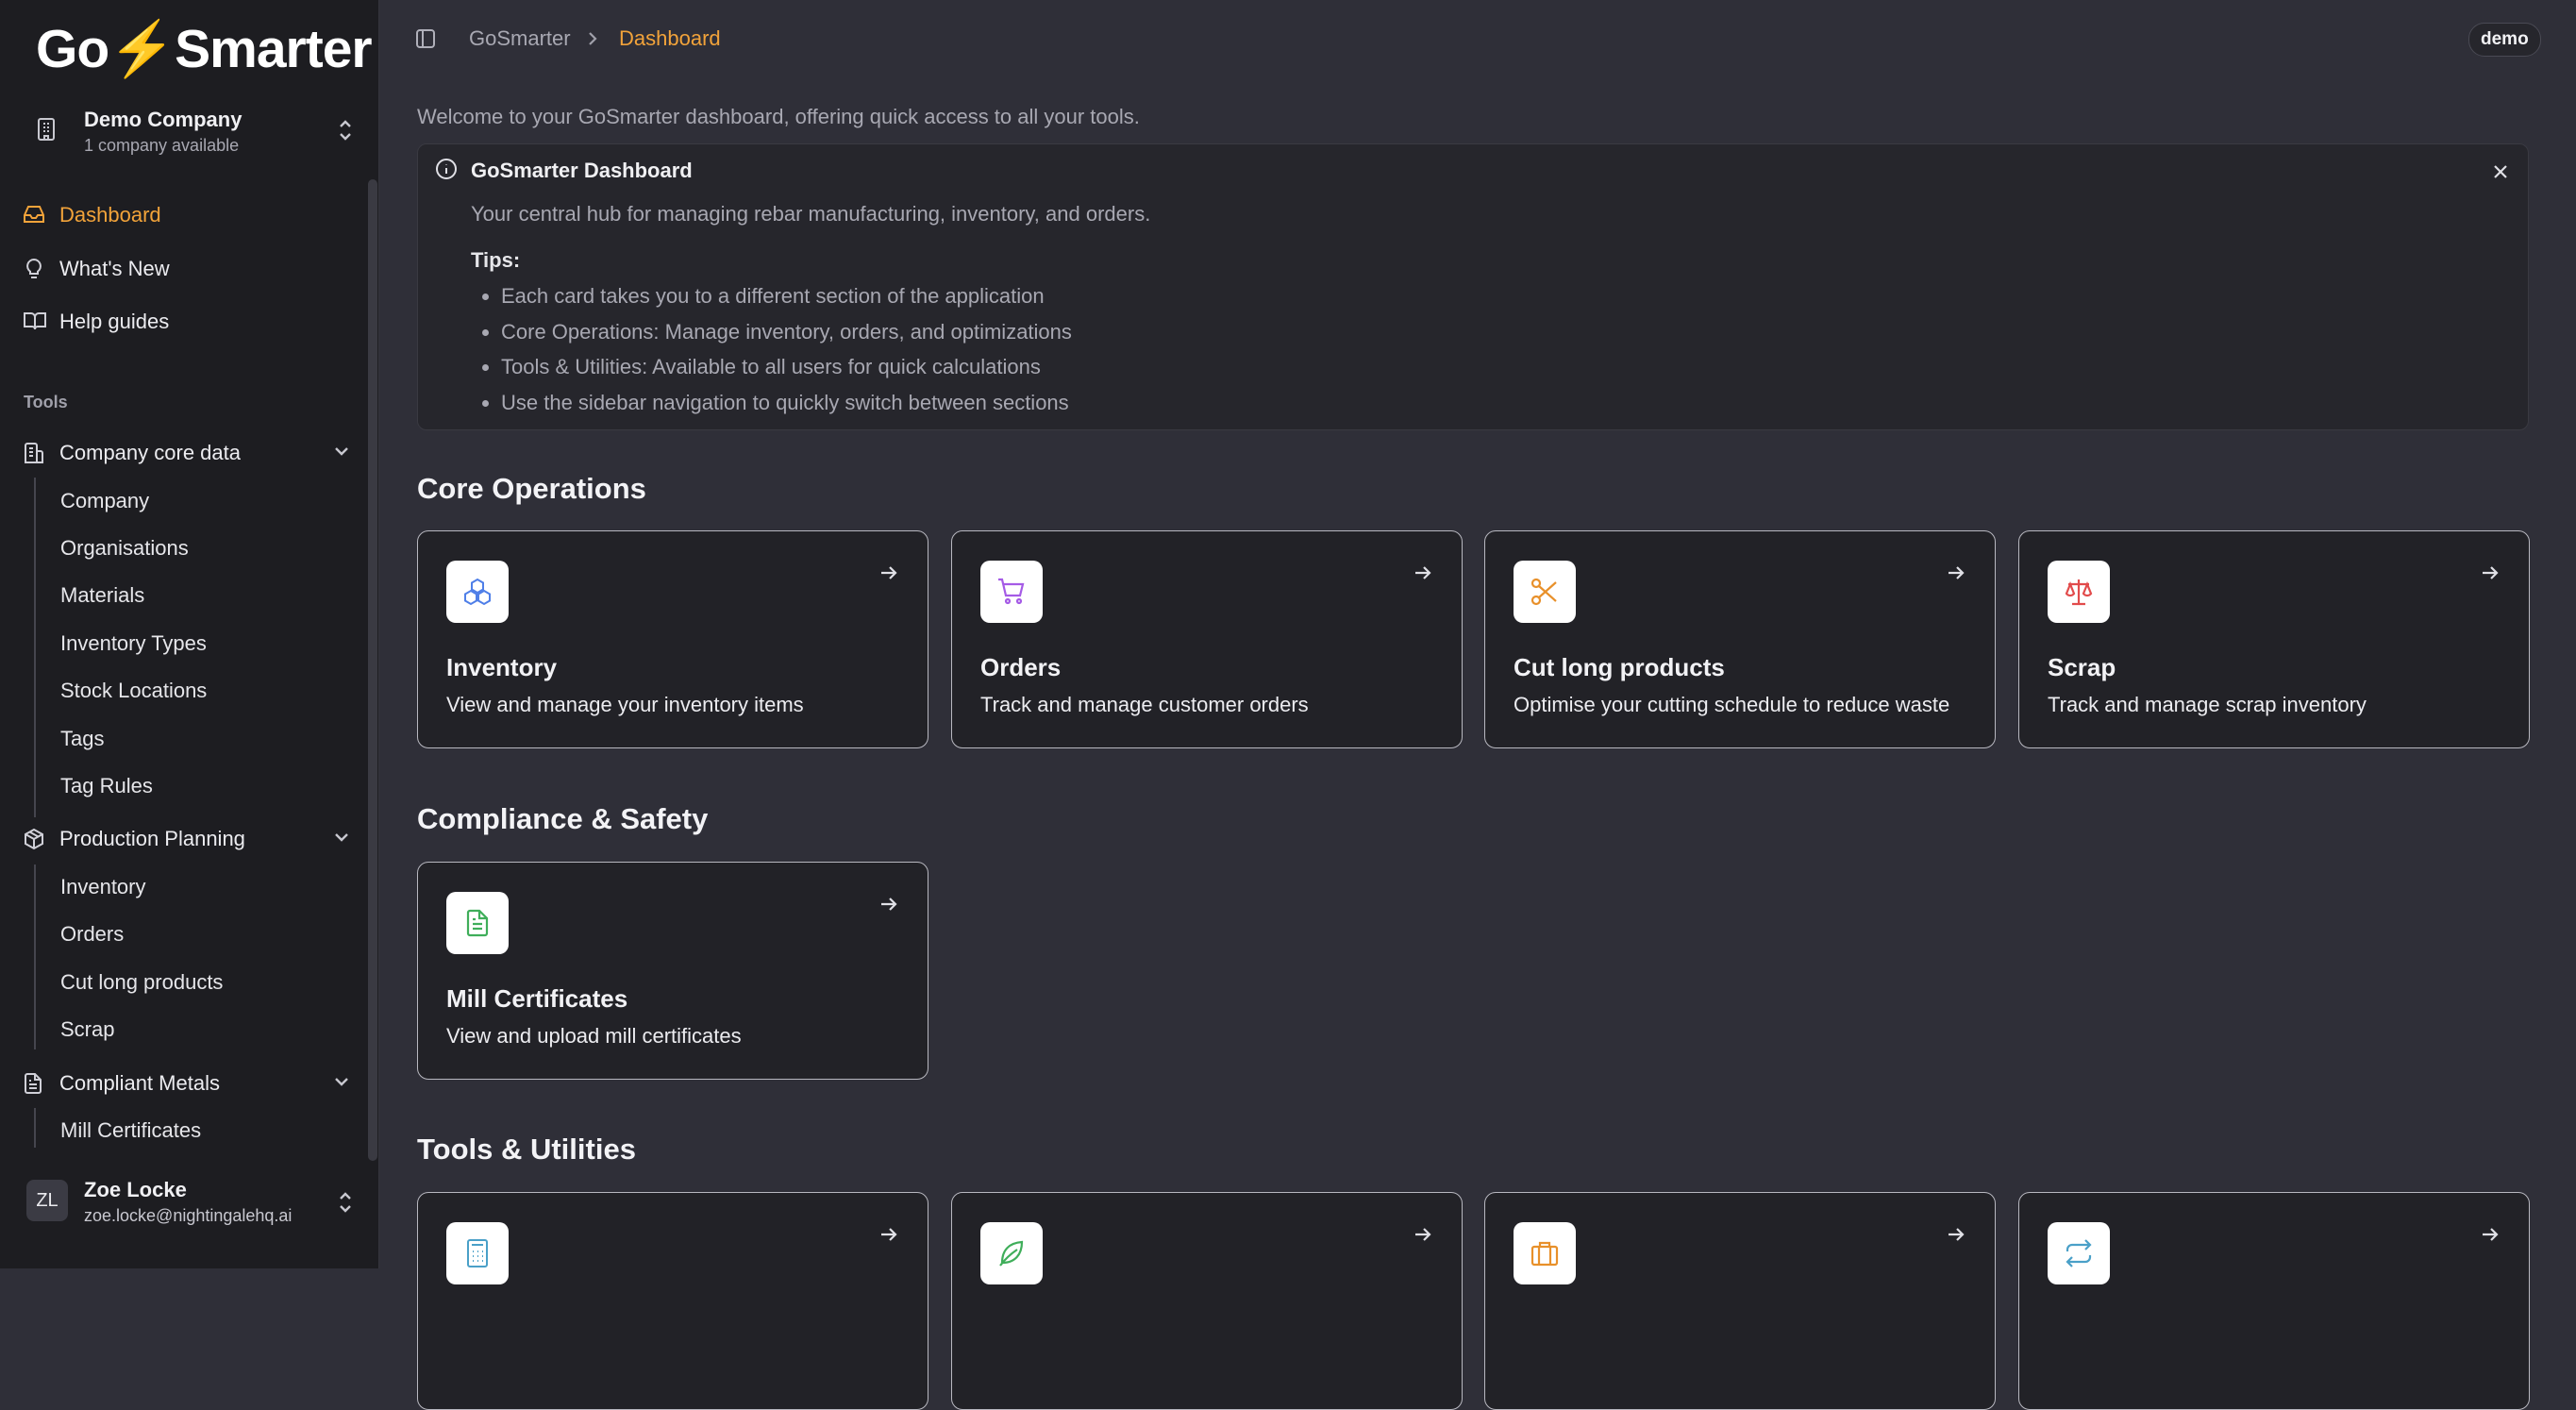  What do you see at coordinates (537, 998) in the screenshot?
I see `card-title: Mill Certificates` at bounding box center [537, 998].